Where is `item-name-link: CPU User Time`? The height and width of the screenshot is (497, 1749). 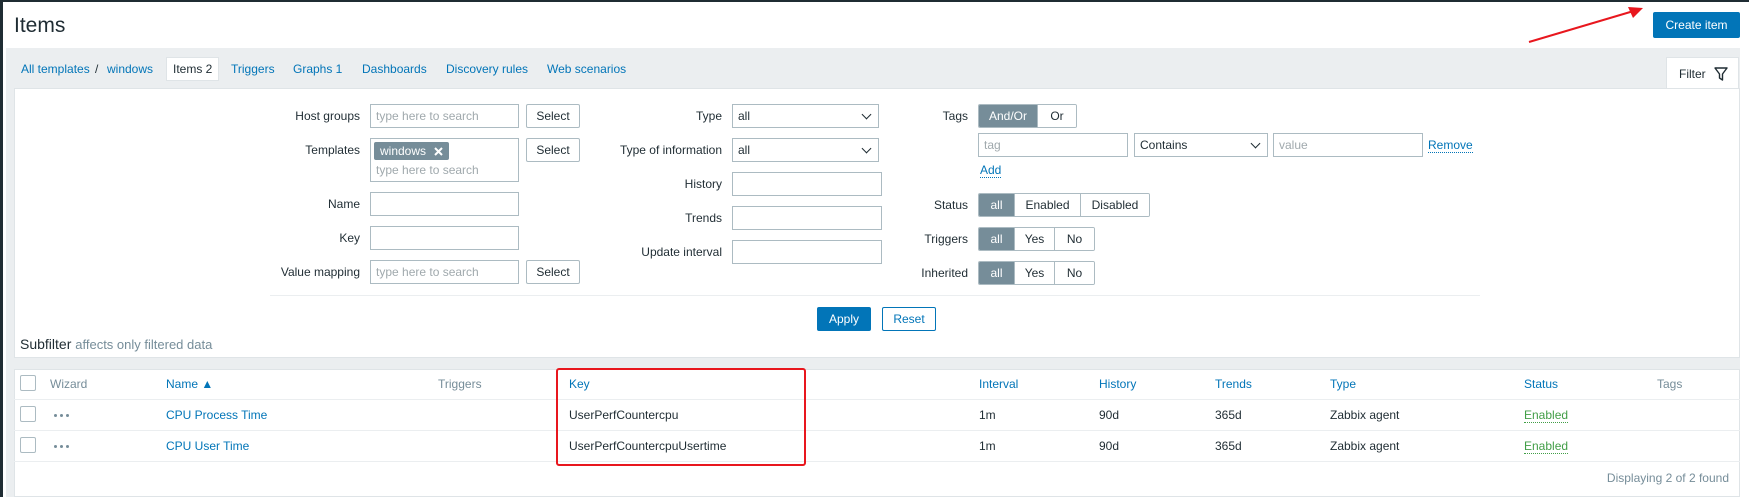 item-name-link: CPU User Time is located at coordinates (207, 446).